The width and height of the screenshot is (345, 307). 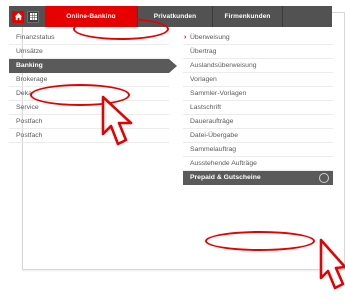 I want to click on submenu-item-prepaid-gutscheine: Prepaid & Gutscheine, so click(x=258, y=178).